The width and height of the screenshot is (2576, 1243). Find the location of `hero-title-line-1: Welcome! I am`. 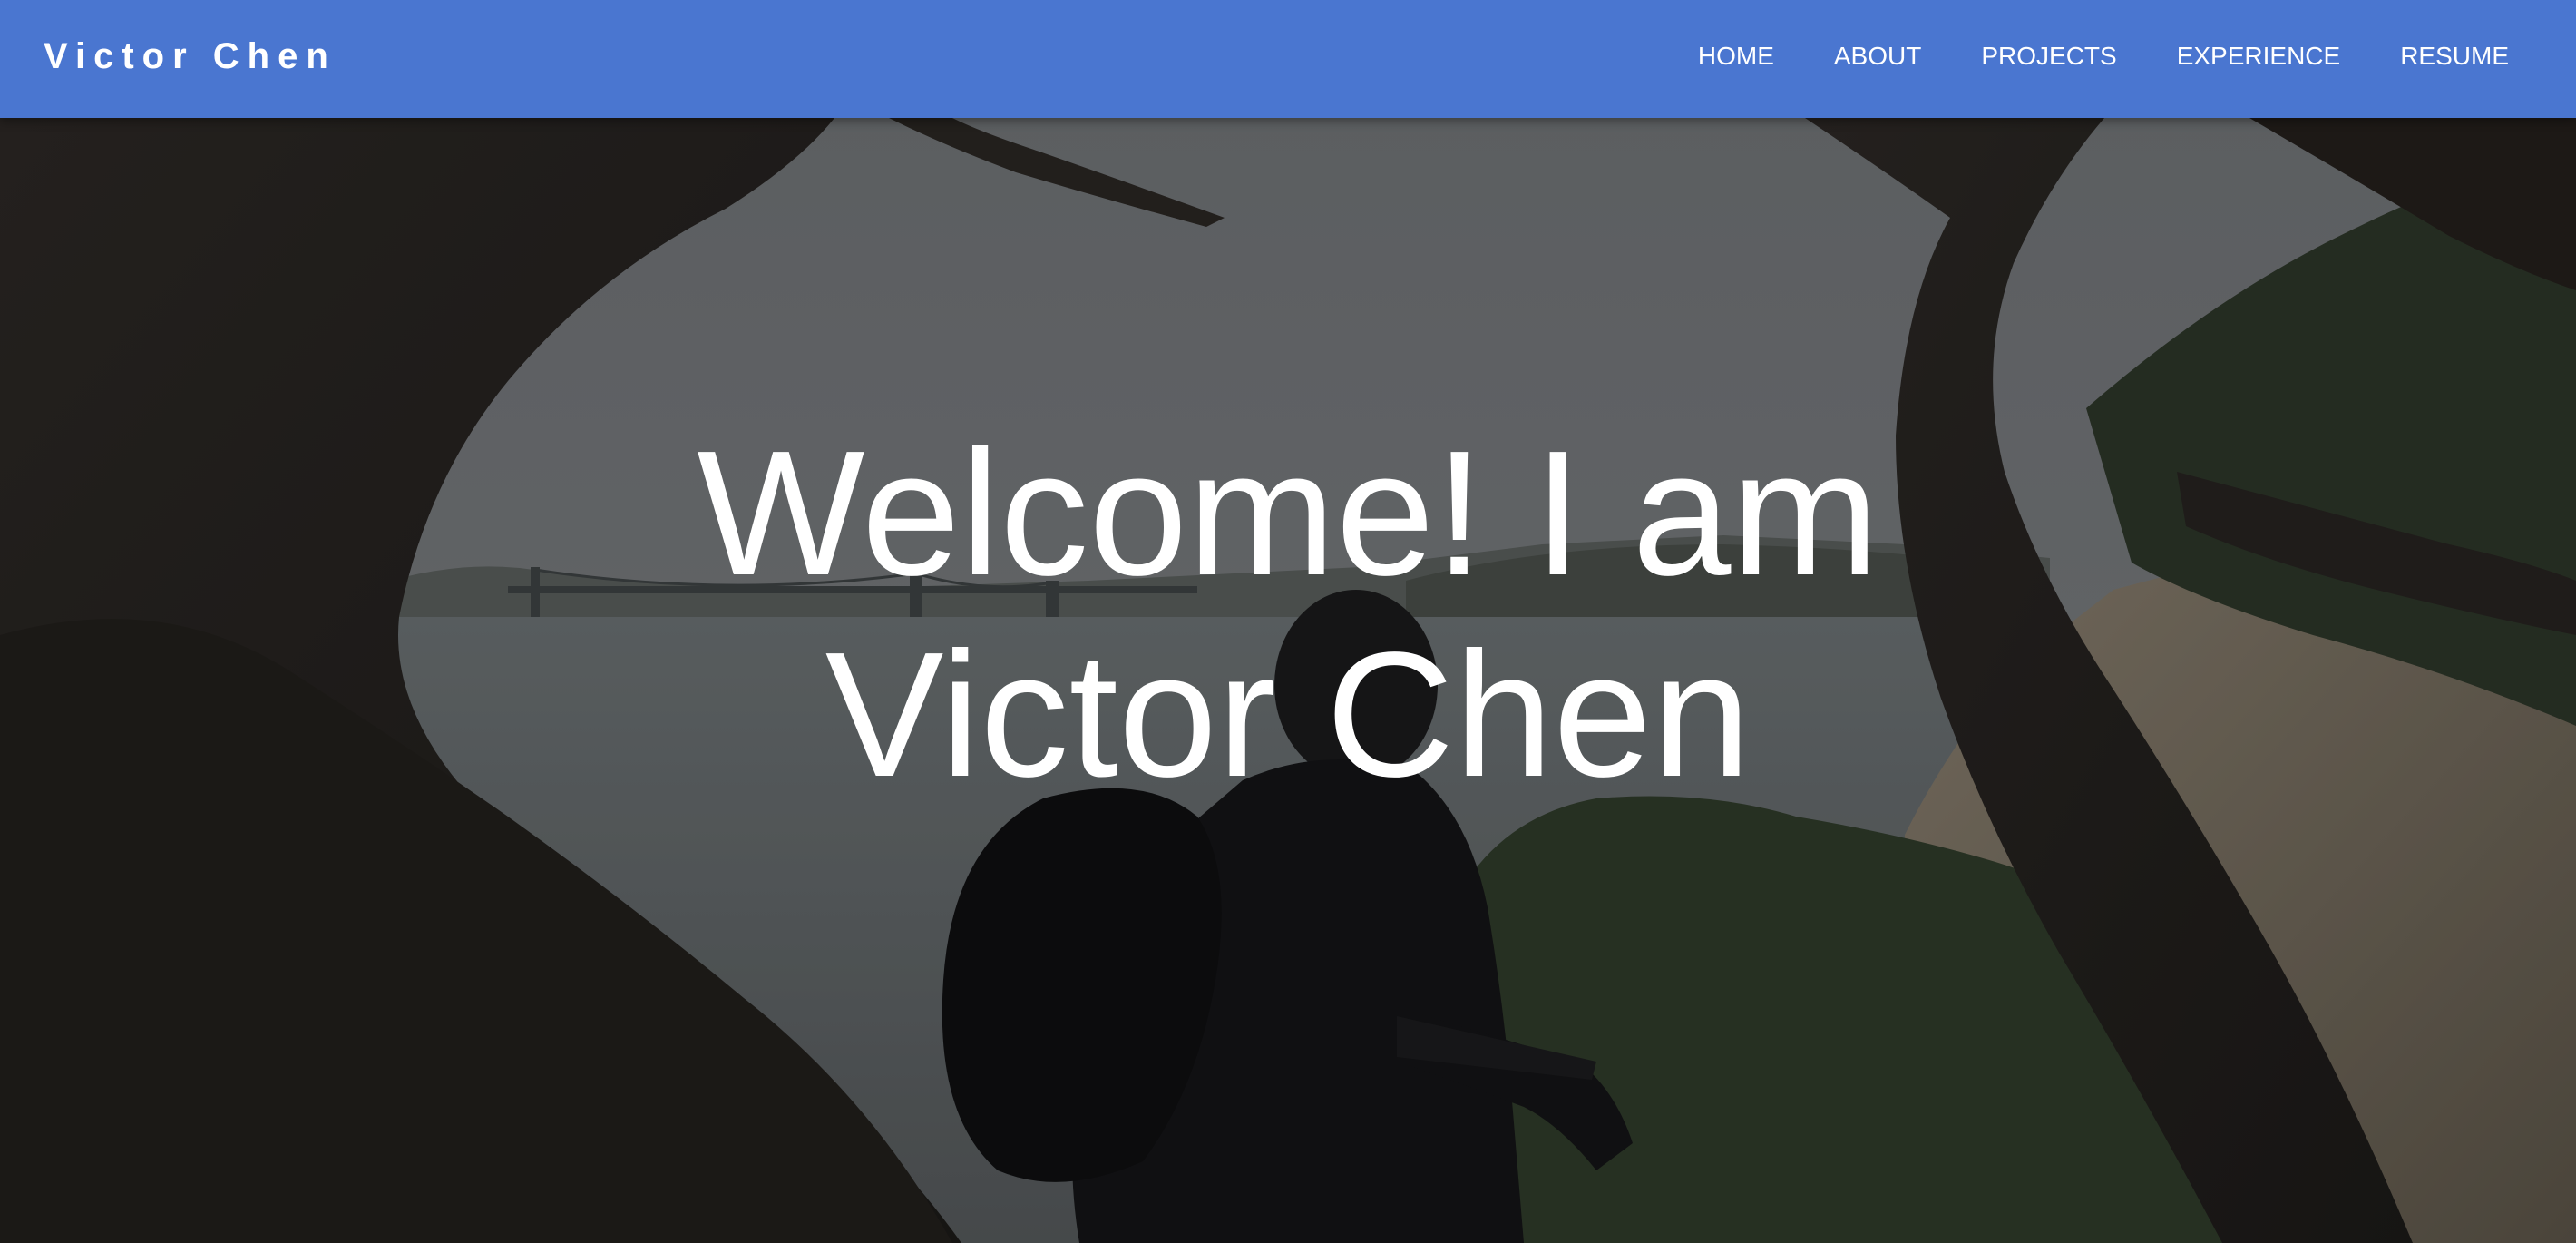

hero-title-line-1: Welcome! I am is located at coordinates (1288, 513).